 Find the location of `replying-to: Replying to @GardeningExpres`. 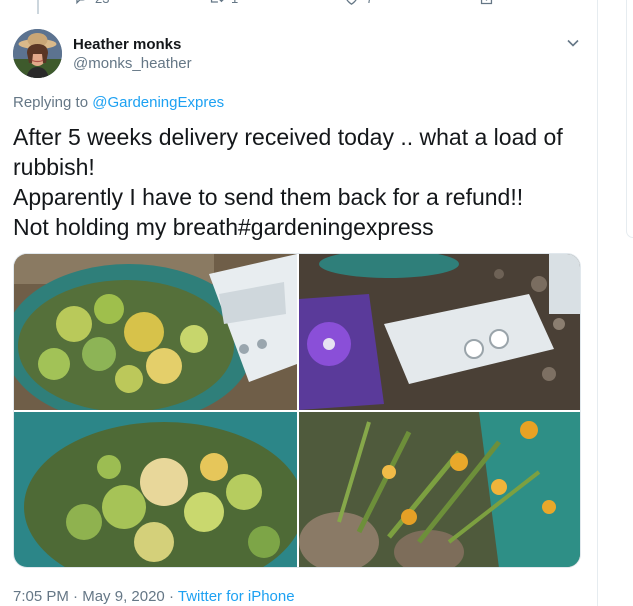

replying-to: Replying to @GardeningExpres is located at coordinates (118, 102).